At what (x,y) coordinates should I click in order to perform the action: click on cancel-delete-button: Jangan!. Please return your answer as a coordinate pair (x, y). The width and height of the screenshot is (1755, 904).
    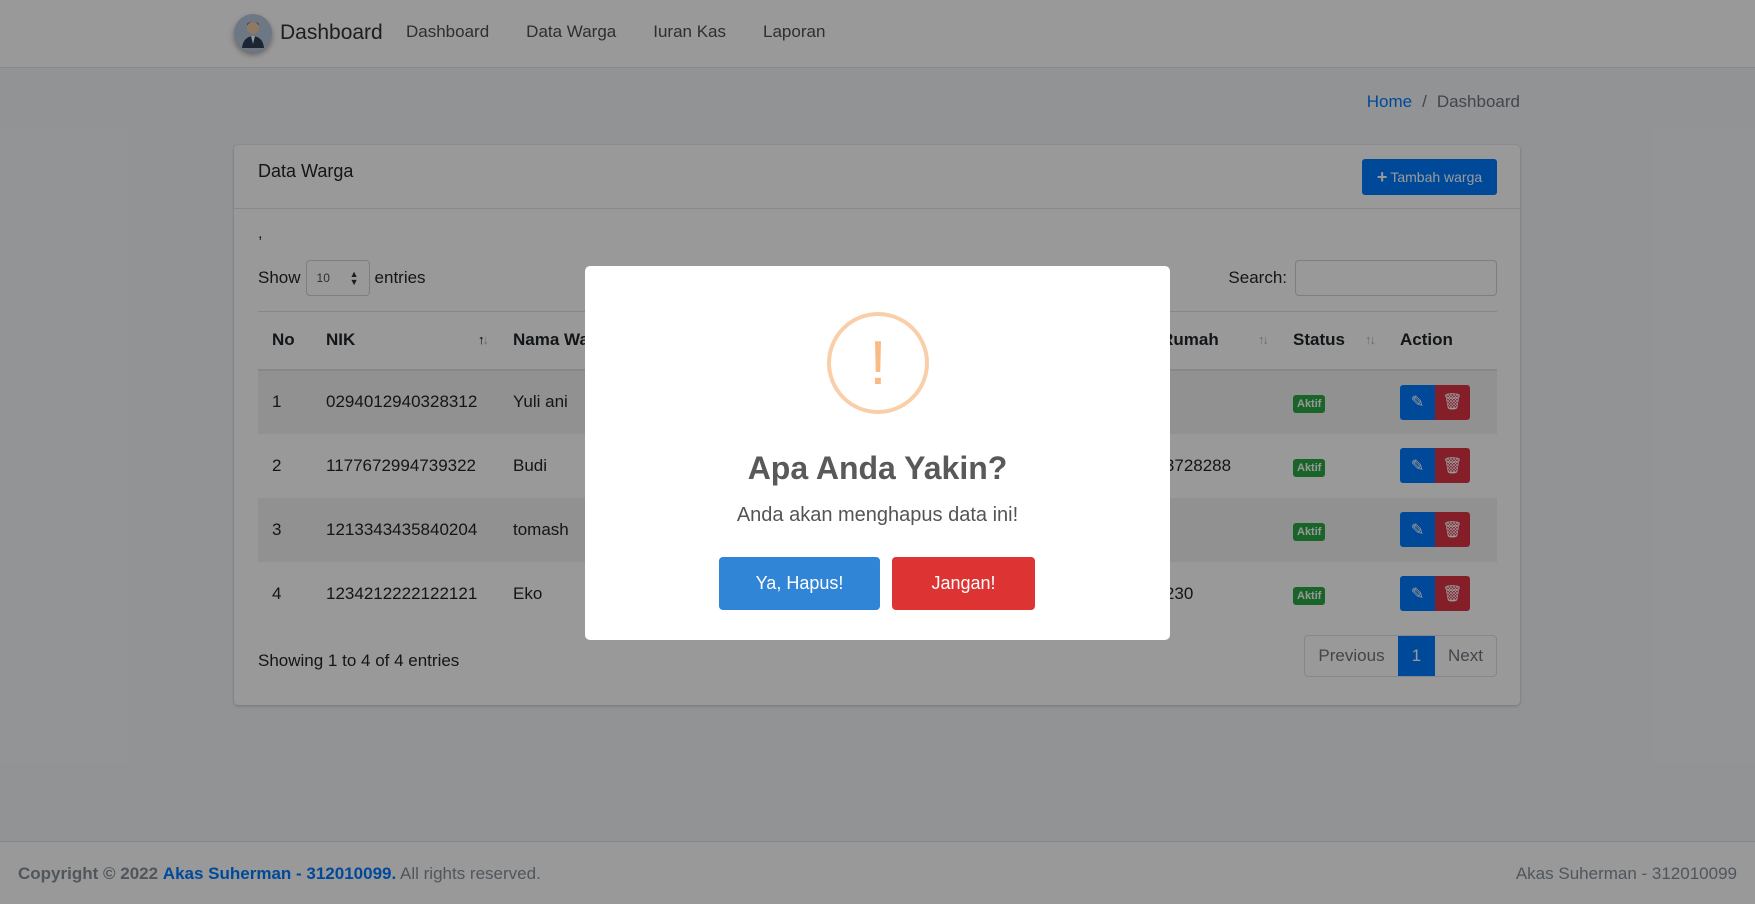
    Looking at the image, I should click on (963, 583).